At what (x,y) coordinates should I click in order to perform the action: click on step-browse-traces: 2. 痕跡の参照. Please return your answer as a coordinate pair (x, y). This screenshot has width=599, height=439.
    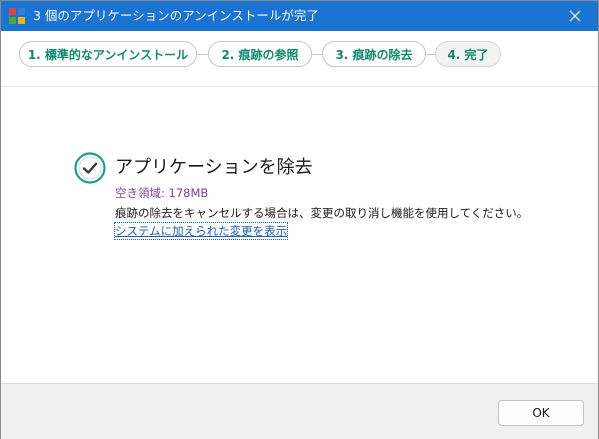
    Looking at the image, I should click on (260, 54).